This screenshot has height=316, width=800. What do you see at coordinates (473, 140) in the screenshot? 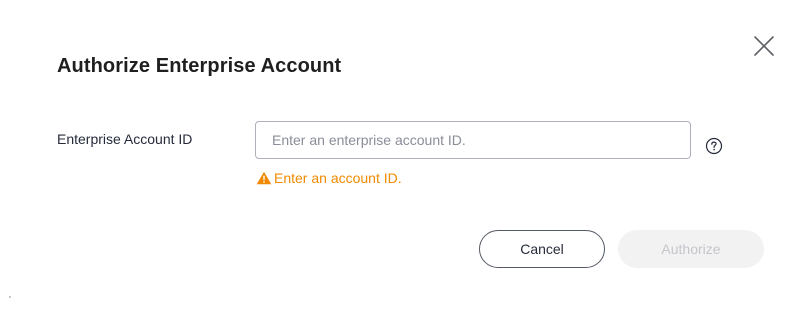
I see `enterprise-account-id-input` at bounding box center [473, 140].